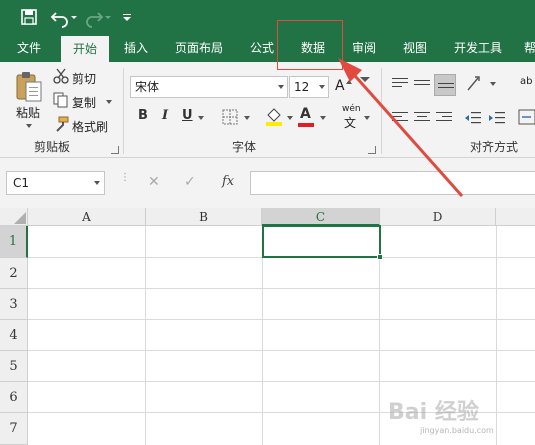 The height and width of the screenshot is (445, 535). I want to click on watermark-logo: Bai 经验, so click(433, 412).